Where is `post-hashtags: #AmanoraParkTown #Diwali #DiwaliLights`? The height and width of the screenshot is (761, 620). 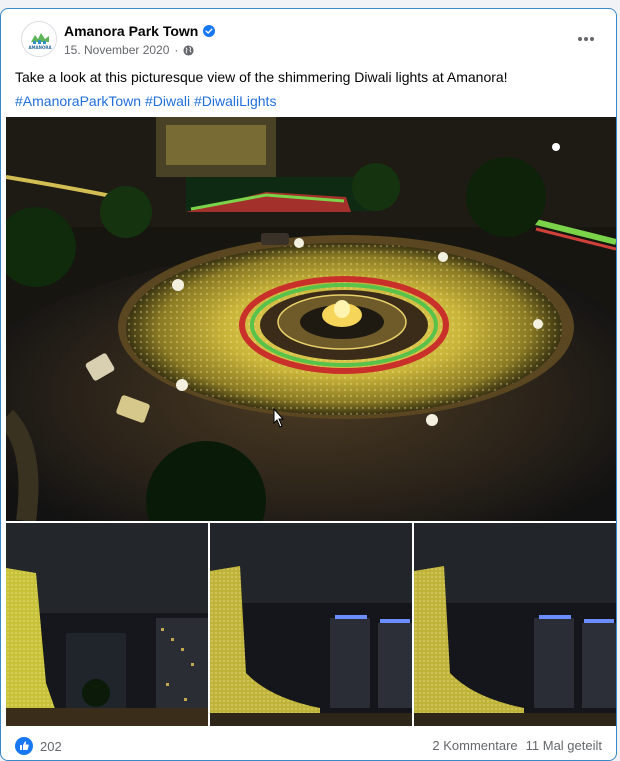 post-hashtags: #AmanoraParkTown #Diwali #DiwaliLights is located at coordinates (308, 101).